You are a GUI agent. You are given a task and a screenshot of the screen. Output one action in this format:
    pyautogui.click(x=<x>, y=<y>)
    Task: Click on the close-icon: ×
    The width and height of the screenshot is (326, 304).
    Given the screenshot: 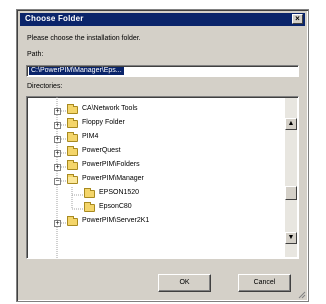 What is the action you would take?
    pyautogui.click(x=297, y=18)
    